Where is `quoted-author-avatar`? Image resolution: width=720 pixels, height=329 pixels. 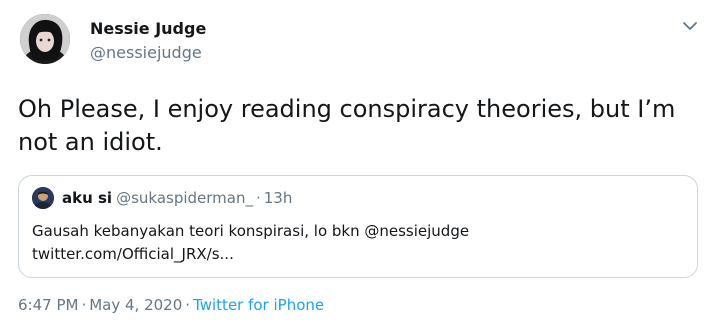 quoted-author-avatar is located at coordinates (43, 198).